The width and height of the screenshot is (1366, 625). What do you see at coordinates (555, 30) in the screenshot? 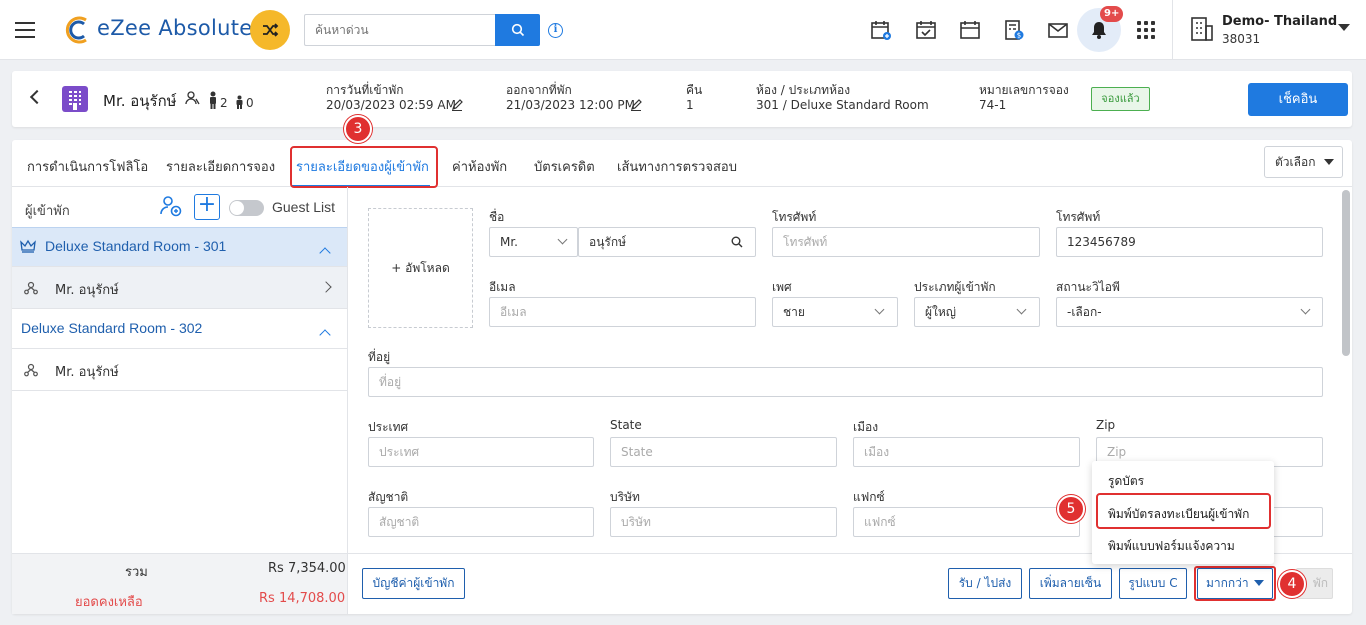
I see `info-icon: i` at bounding box center [555, 30].